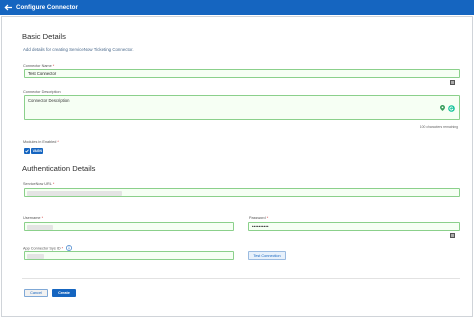  I want to click on connector-description-label: Connector Description, so click(42, 92).